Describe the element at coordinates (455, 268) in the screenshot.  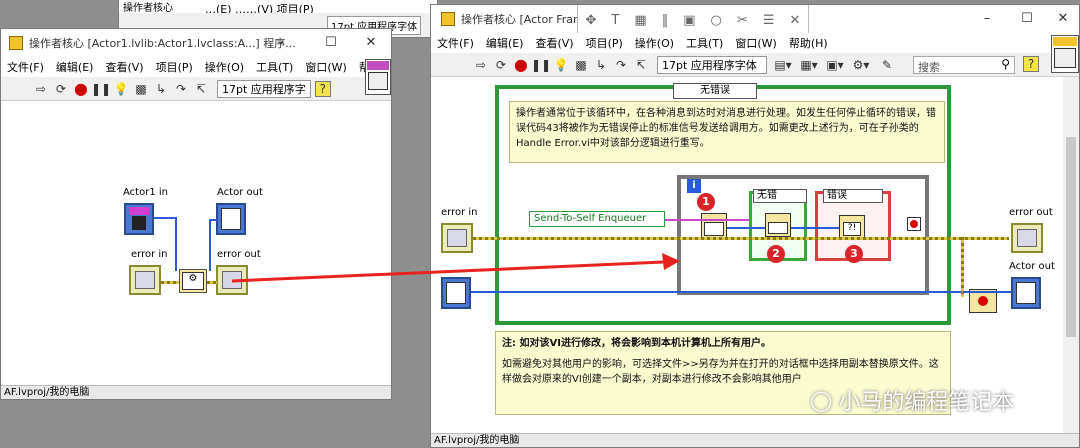
I see `red-arrow` at that location.